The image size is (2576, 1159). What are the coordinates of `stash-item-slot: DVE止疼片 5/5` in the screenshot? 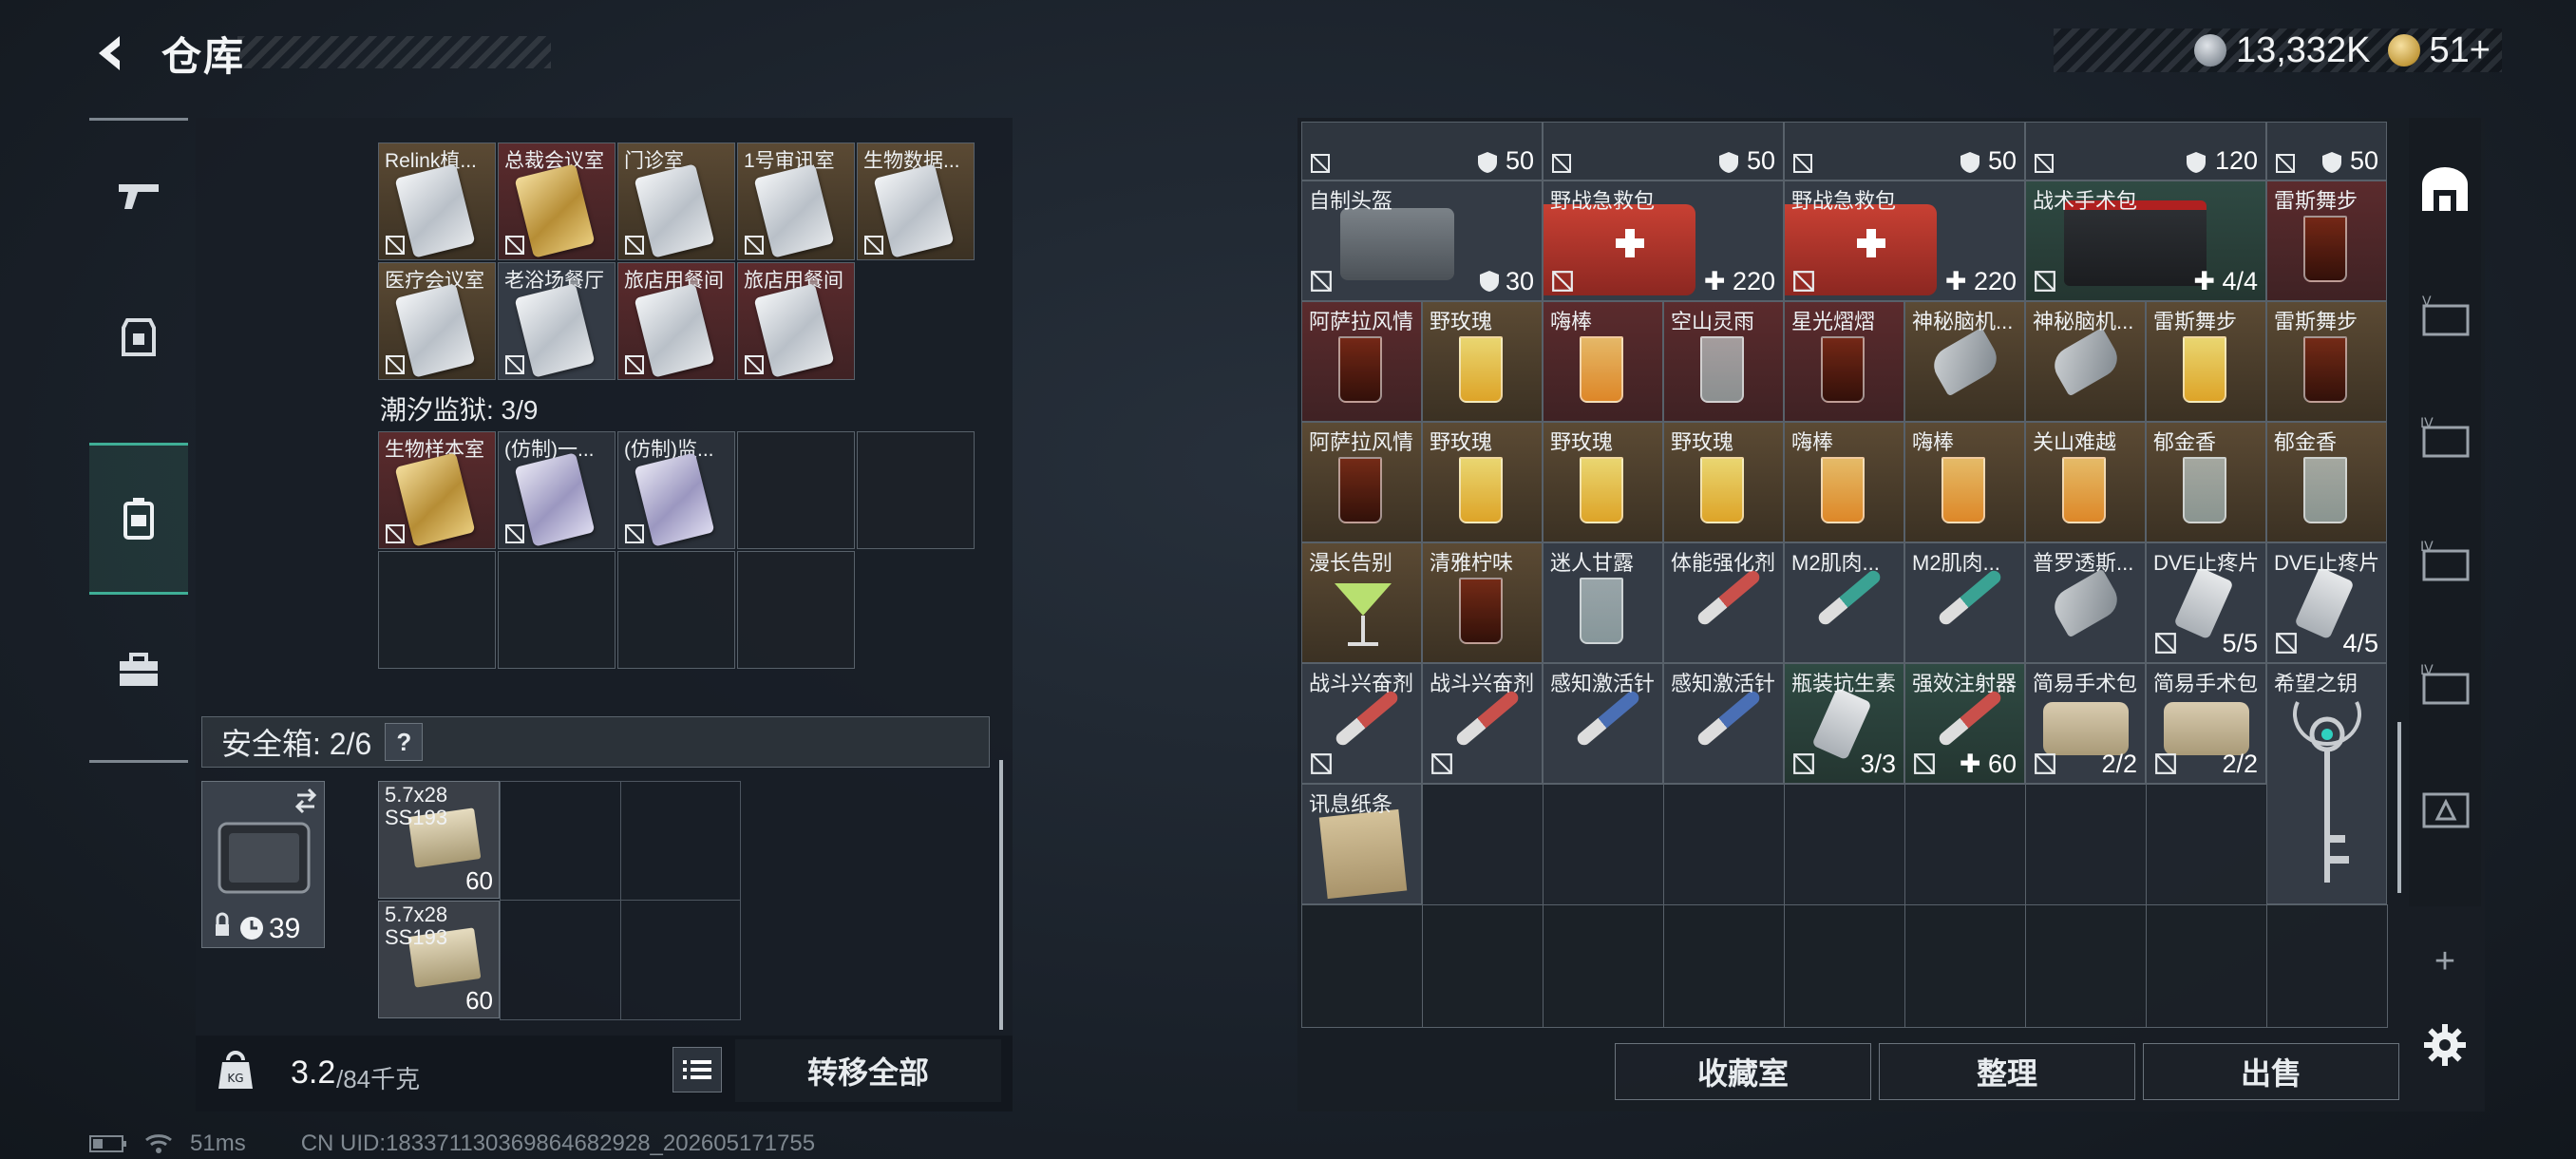 It's located at (2206, 602).